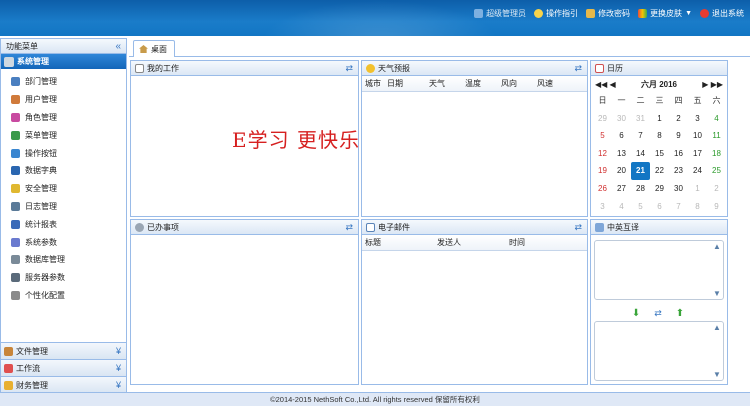 Image resolution: width=750 pixels, height=406 pixels. Describe the element at coordinates (659, 270) in the screenshot. I see `translate-source-input: ▲ ▼` at that location.